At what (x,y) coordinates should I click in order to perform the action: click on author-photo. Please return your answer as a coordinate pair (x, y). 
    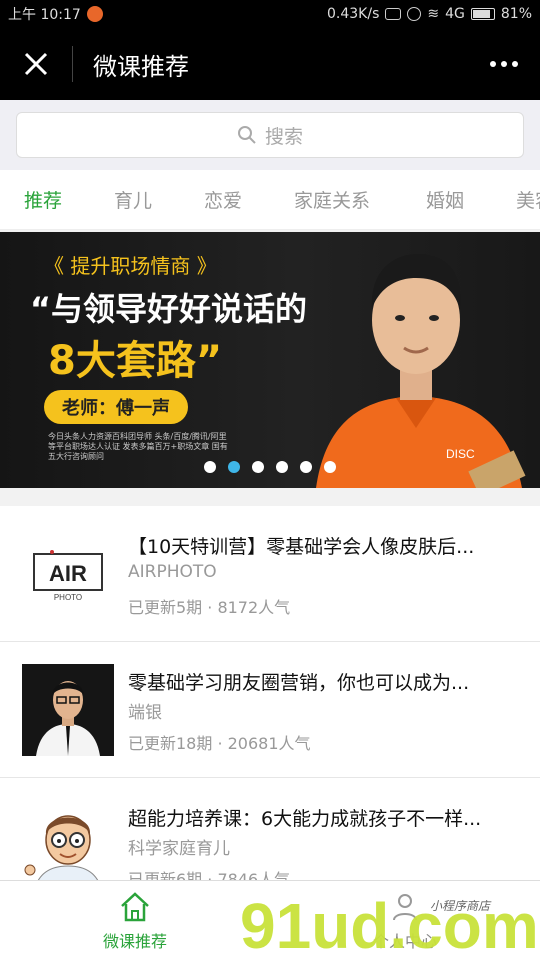
    Looking at the image, I should click on (68, 710).